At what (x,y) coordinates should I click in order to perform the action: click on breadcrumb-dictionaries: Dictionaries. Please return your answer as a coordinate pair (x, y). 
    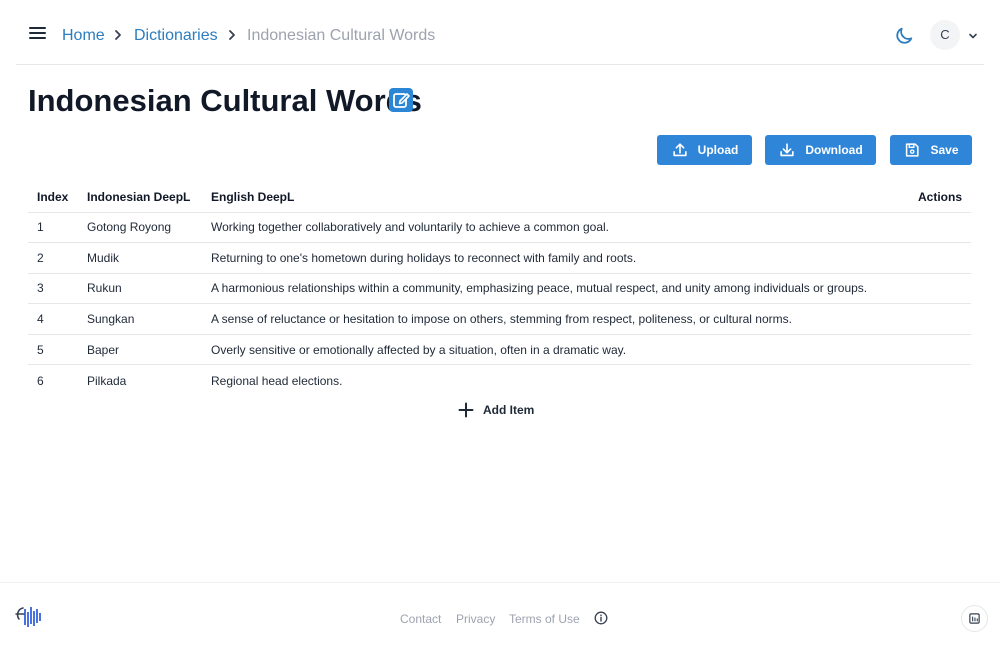
    Looking at the image, I should click on (176, 36).